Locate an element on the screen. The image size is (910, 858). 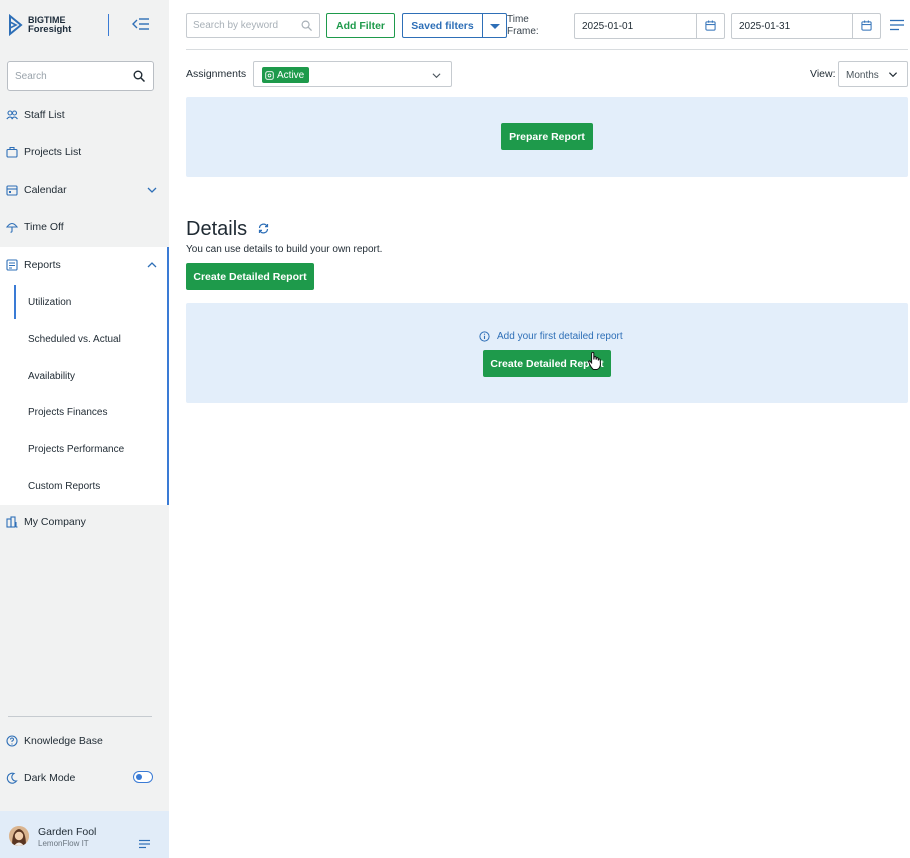
brand-name: BIGTIME Foresight is located at coordinates (49, 25).